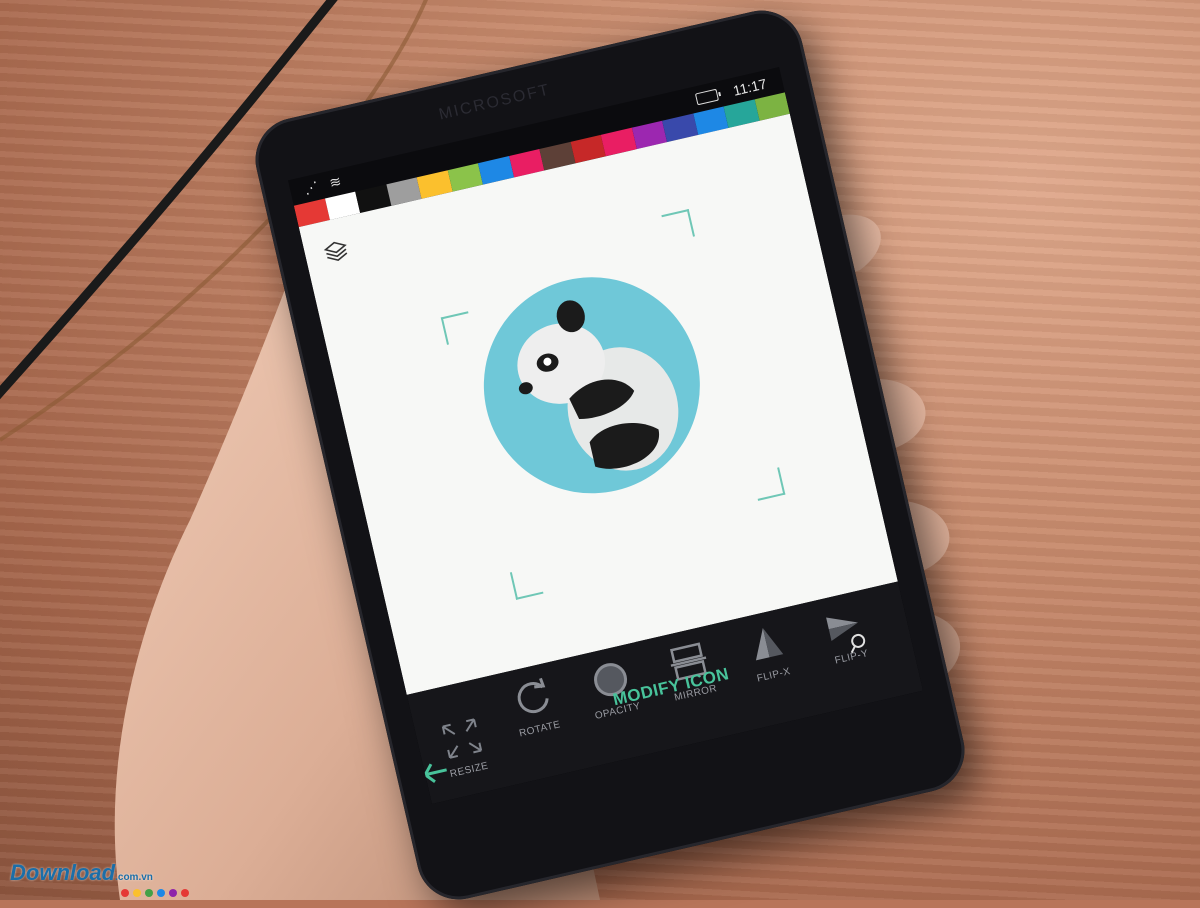  I want to click on status-time: 11:17, so click(750, 87).